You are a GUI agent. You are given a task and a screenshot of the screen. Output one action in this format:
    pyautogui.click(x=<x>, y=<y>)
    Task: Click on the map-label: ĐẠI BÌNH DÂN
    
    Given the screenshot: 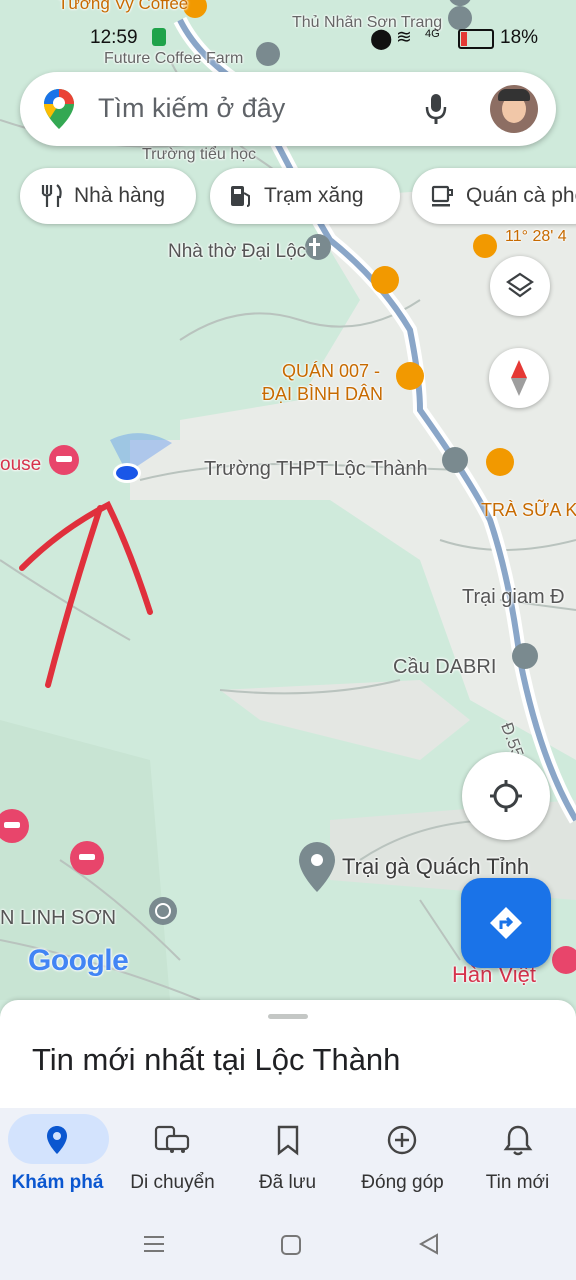 What is the action you would take?
    pyautogui.click(x=322, y=394)
    